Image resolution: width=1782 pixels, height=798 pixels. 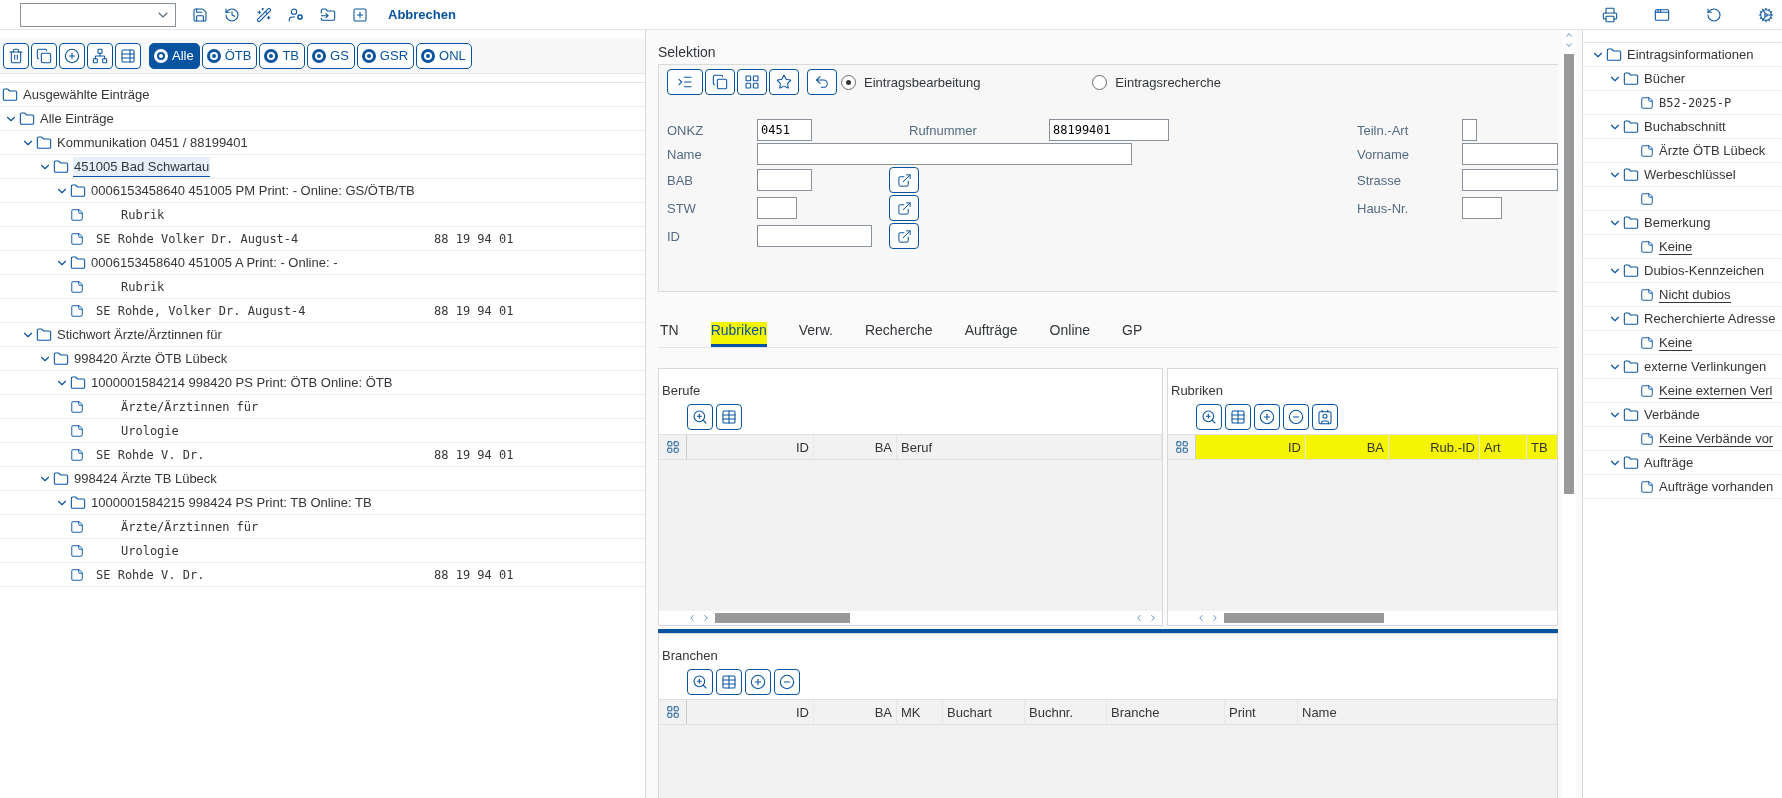 I want to click on column-header: Buchart, so click(x=984, y=712).